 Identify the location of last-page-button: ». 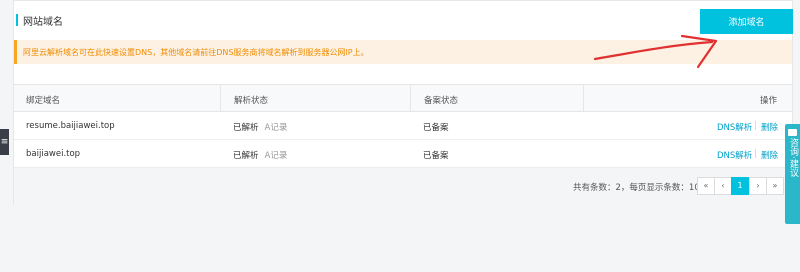
(775, 186).